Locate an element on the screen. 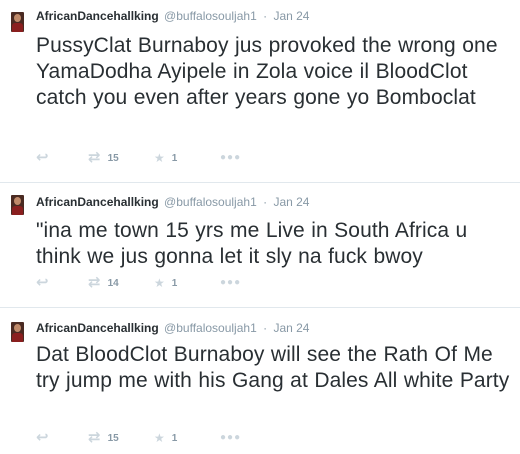  retweet-button: ⇄ 14 is located at coordinates (103, 283).